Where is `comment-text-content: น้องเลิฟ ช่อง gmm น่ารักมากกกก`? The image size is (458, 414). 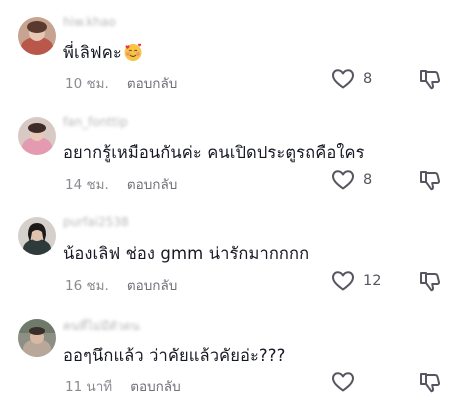 comment-text-content: น้องเลิฟ ช่อง gmm น่ารักมากกกก is located at coordinates (186, 253).